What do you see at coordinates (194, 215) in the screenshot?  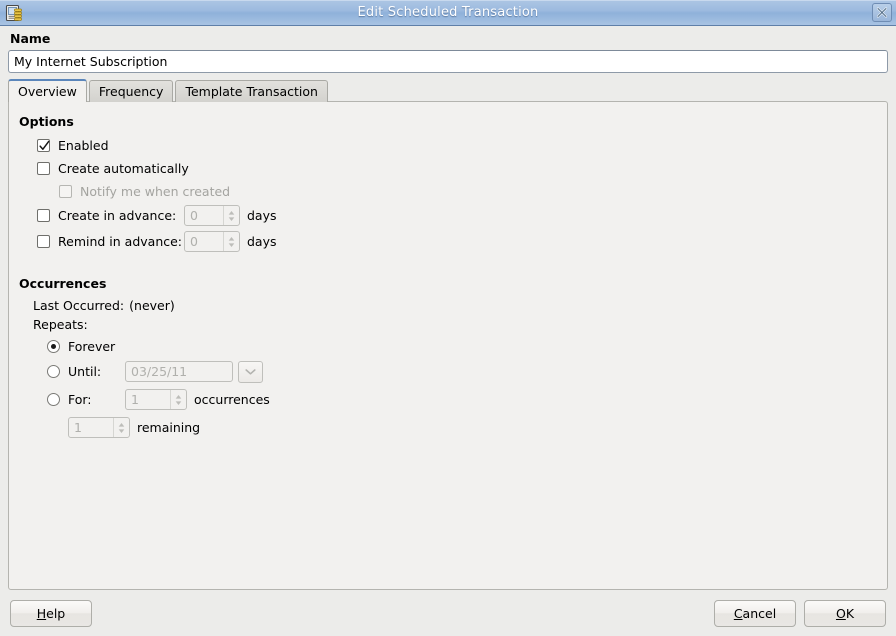 I see `create-in-advance-value: 0` at bounding box center [194, 215].